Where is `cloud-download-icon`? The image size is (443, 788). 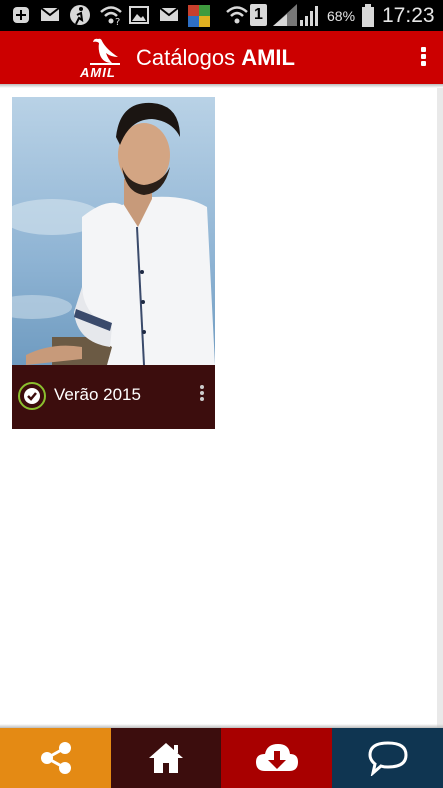
cloud-download-icon is located at coordinates (276, 757).